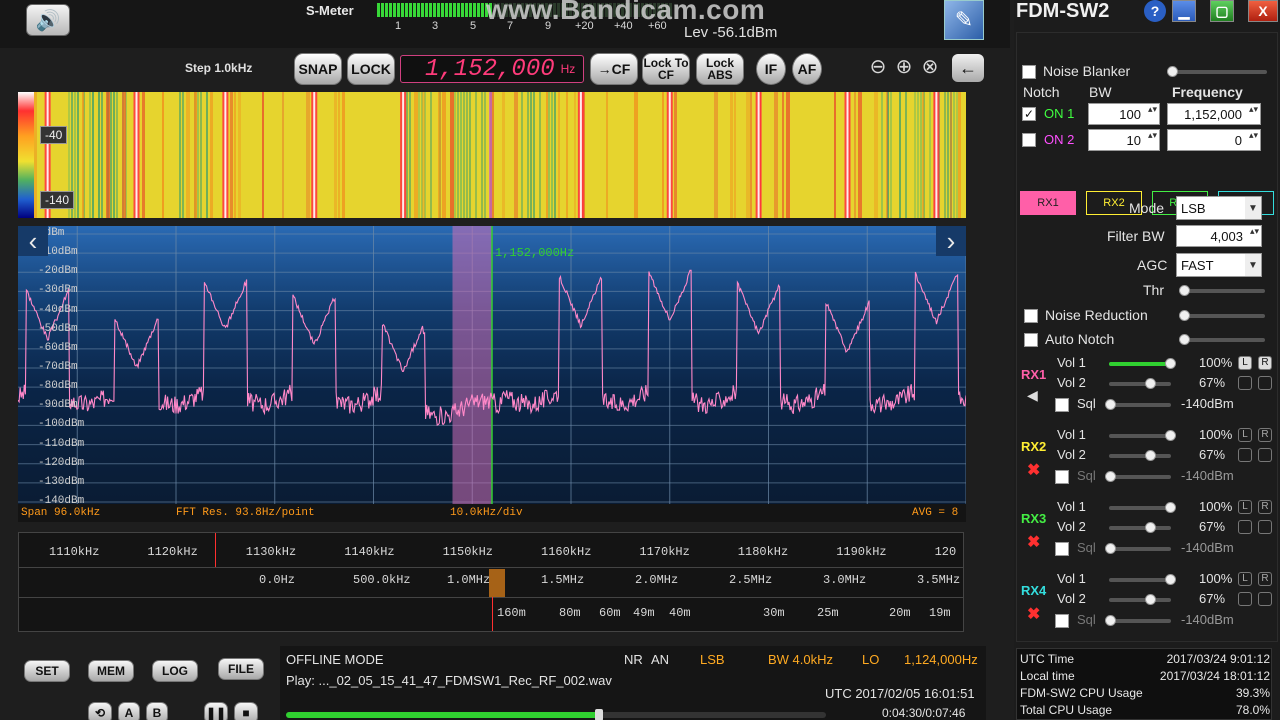  I want to click on minimize-icon: ▁, so click(1184, 11).